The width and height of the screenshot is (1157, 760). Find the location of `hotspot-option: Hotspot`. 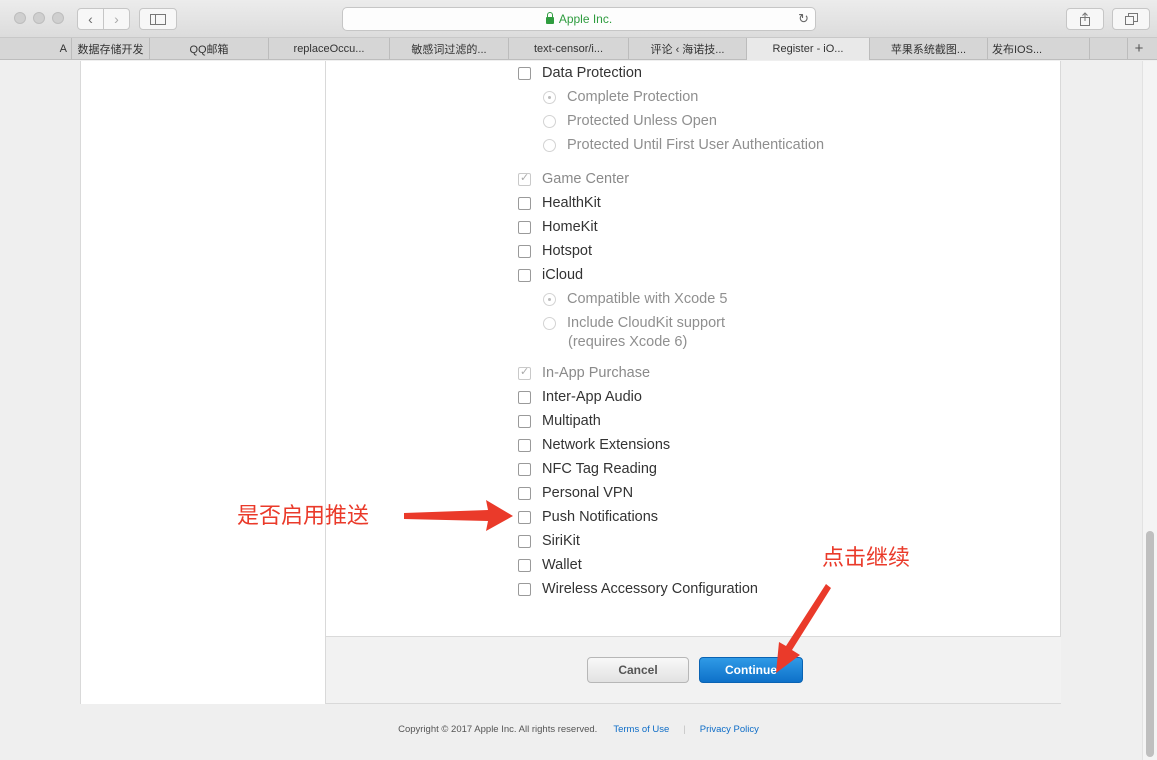

hotspot-option: Hotspot is located at coordinates (555, 251).